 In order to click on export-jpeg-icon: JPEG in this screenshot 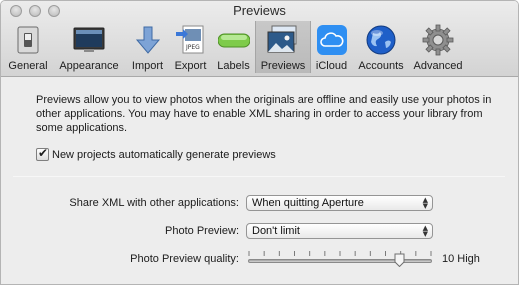, I will do `click(189, 39)`.